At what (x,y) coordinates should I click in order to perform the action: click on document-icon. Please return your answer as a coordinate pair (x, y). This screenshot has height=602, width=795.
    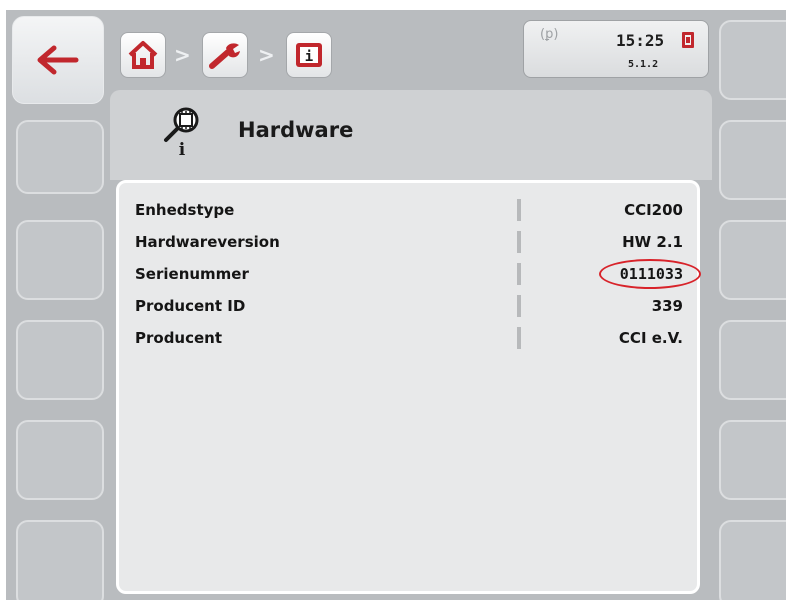
    Looking at the image, I should click on (688, 40).